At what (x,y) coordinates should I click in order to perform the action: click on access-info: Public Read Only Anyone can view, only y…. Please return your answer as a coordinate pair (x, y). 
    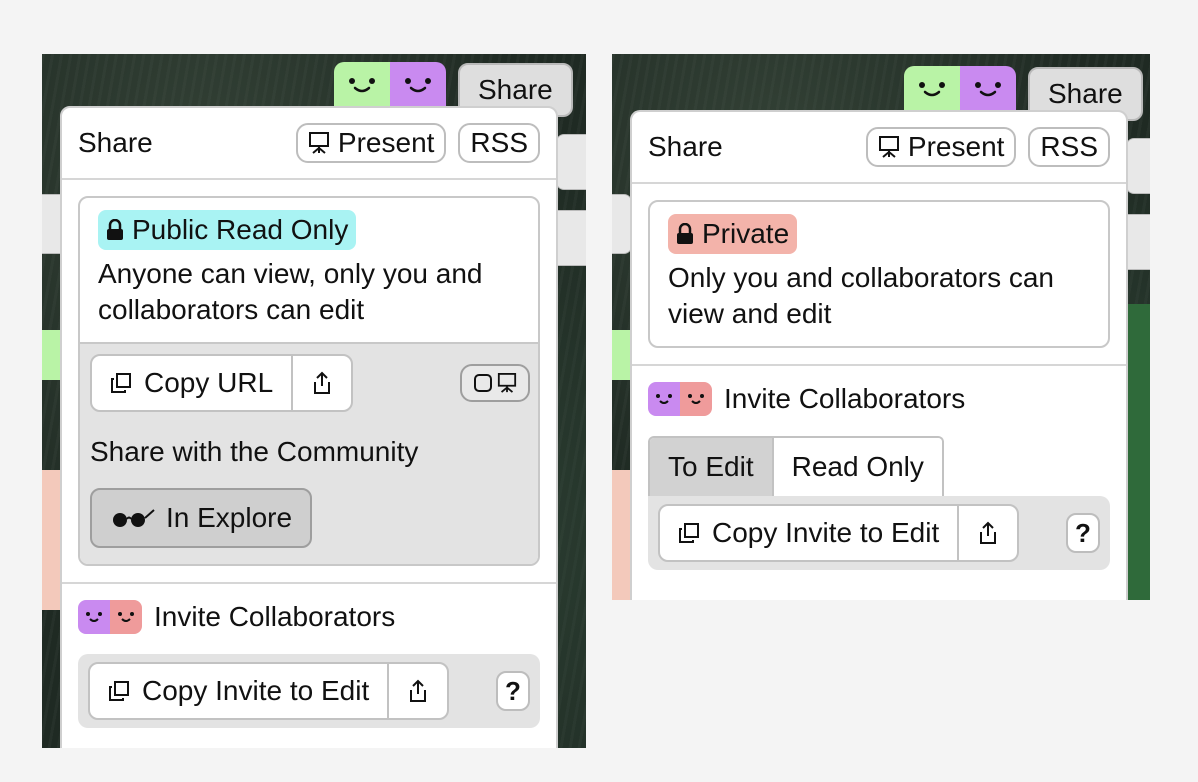
    Looking at the image, I should click on (309, 270).